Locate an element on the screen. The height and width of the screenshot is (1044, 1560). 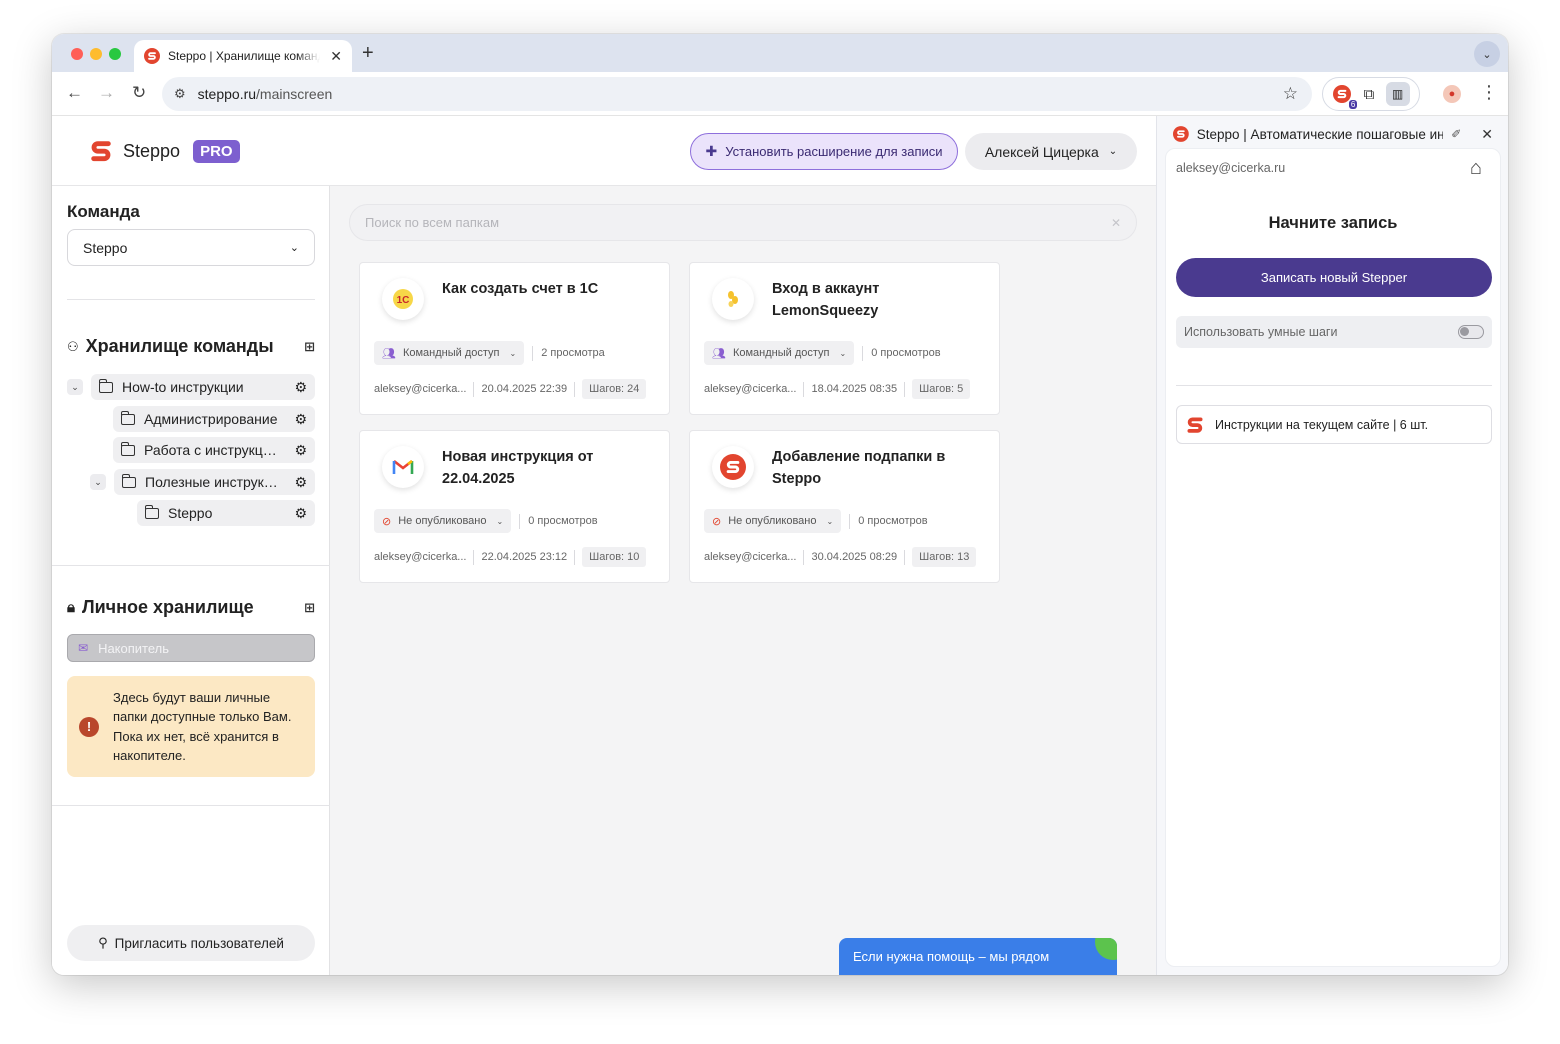
brand-logo: Steppo PRO is located at coordinates (164, 151).